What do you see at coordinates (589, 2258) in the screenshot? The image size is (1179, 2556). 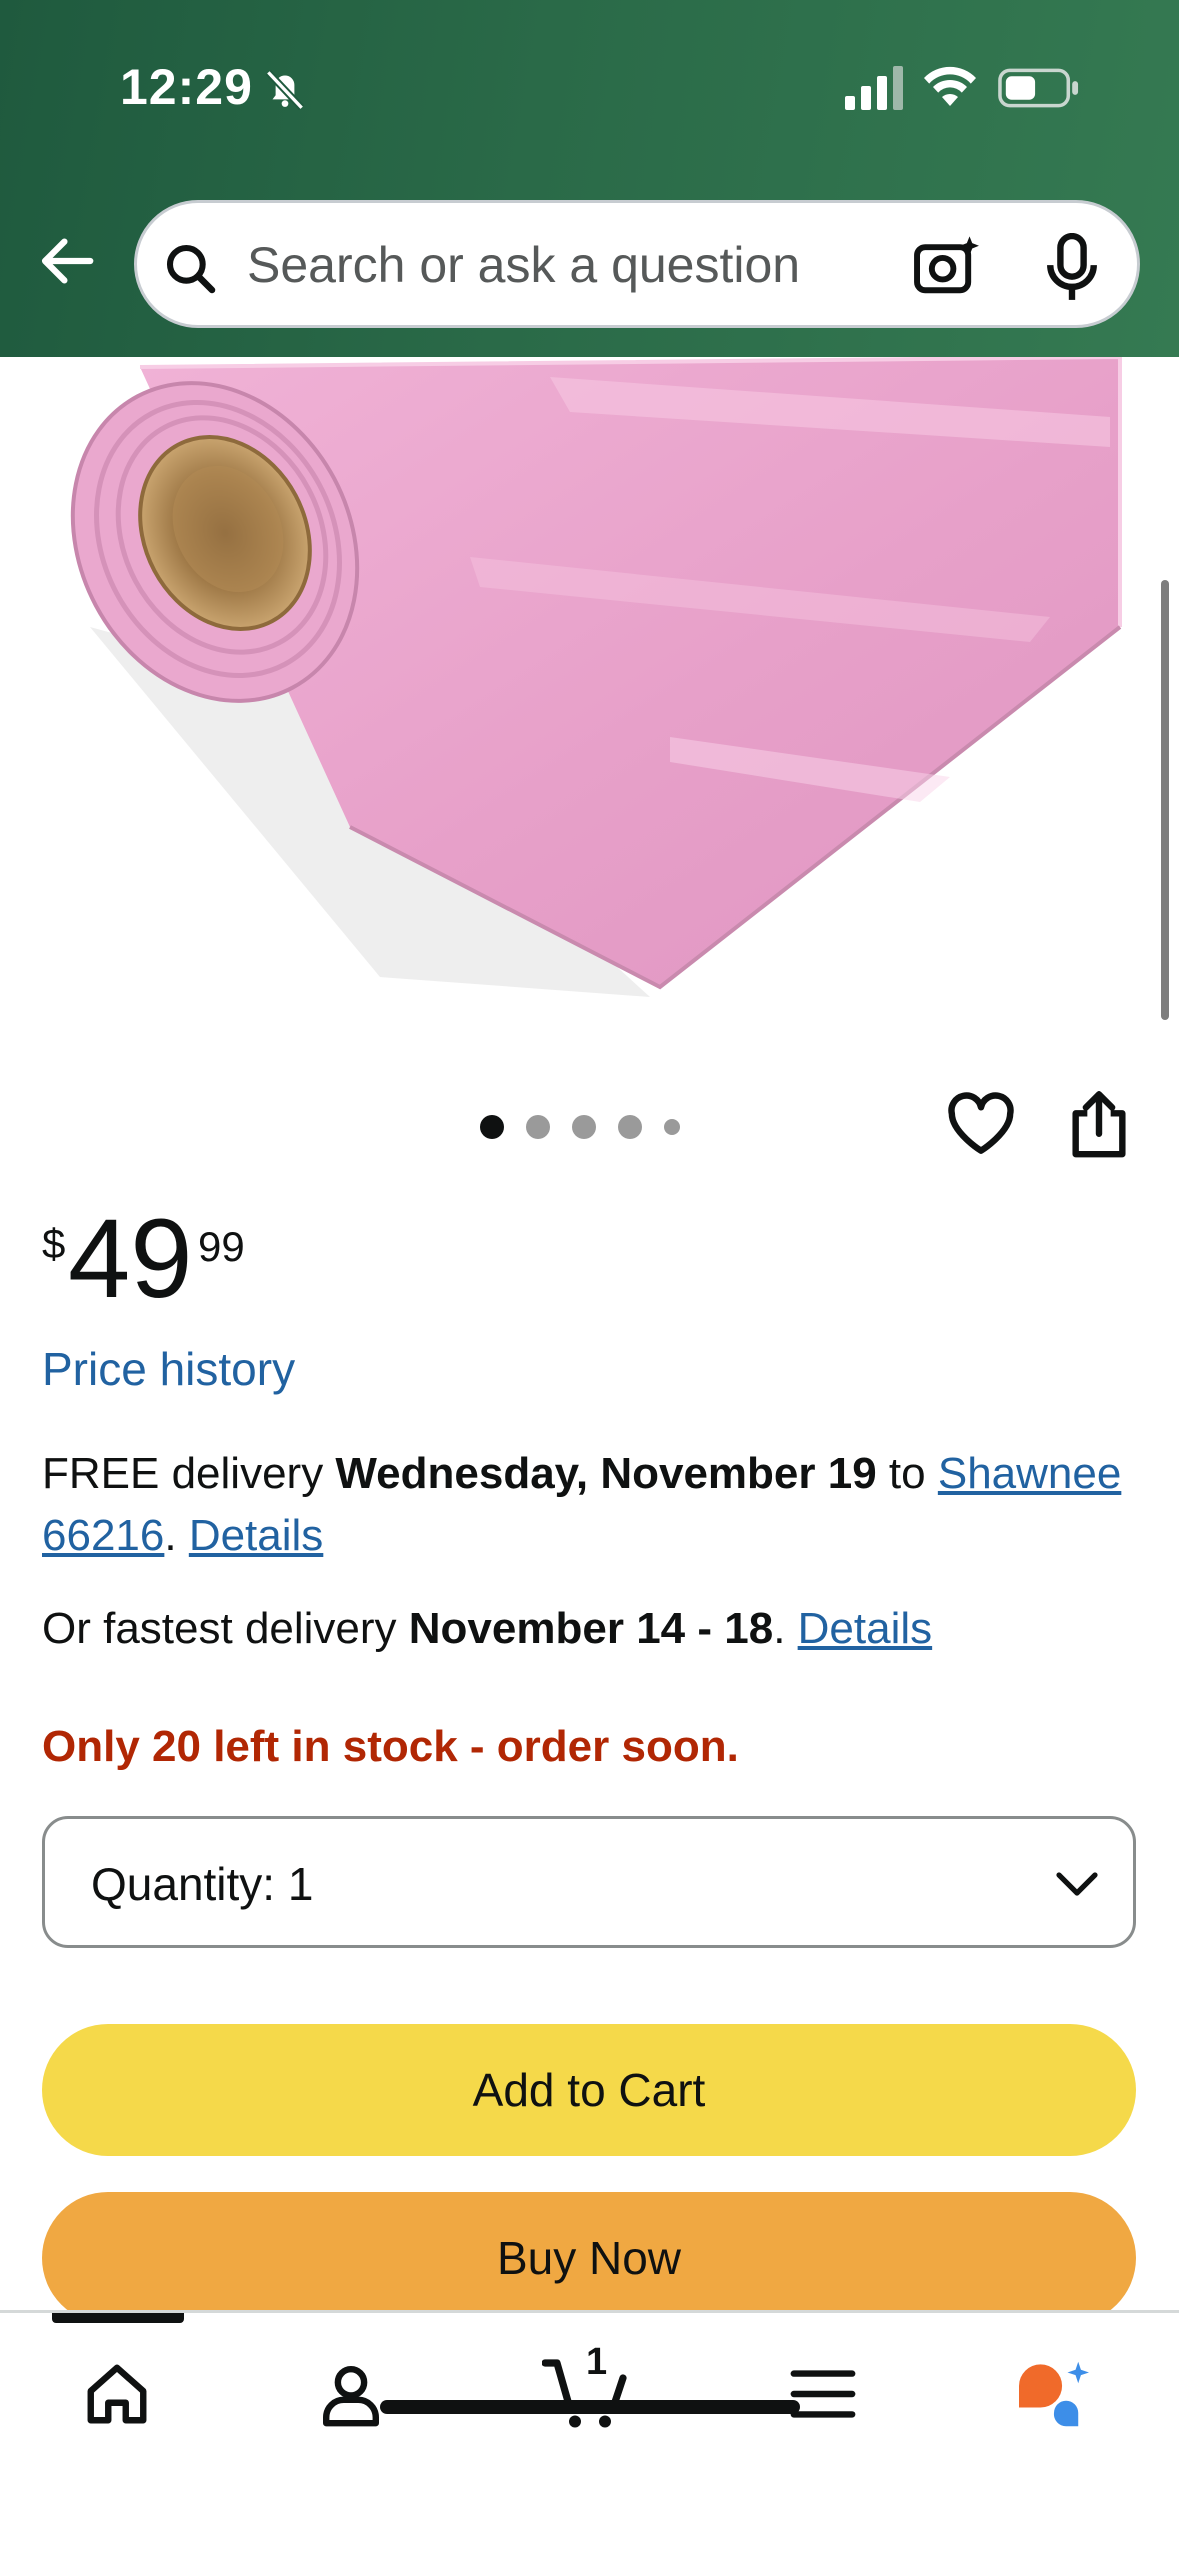 I see `buy-now-button: Buy Now` at bounding box center [589, 2258].